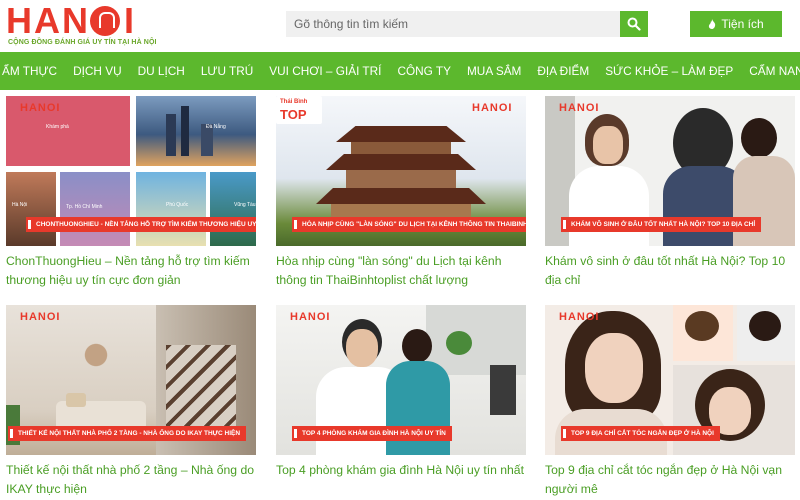  Describe the element at coordinates (669, 71) in the screenshot. I see `nav-item-suc-khoe: SỨC KHỎE – LÀM ĐẸP` at that location.